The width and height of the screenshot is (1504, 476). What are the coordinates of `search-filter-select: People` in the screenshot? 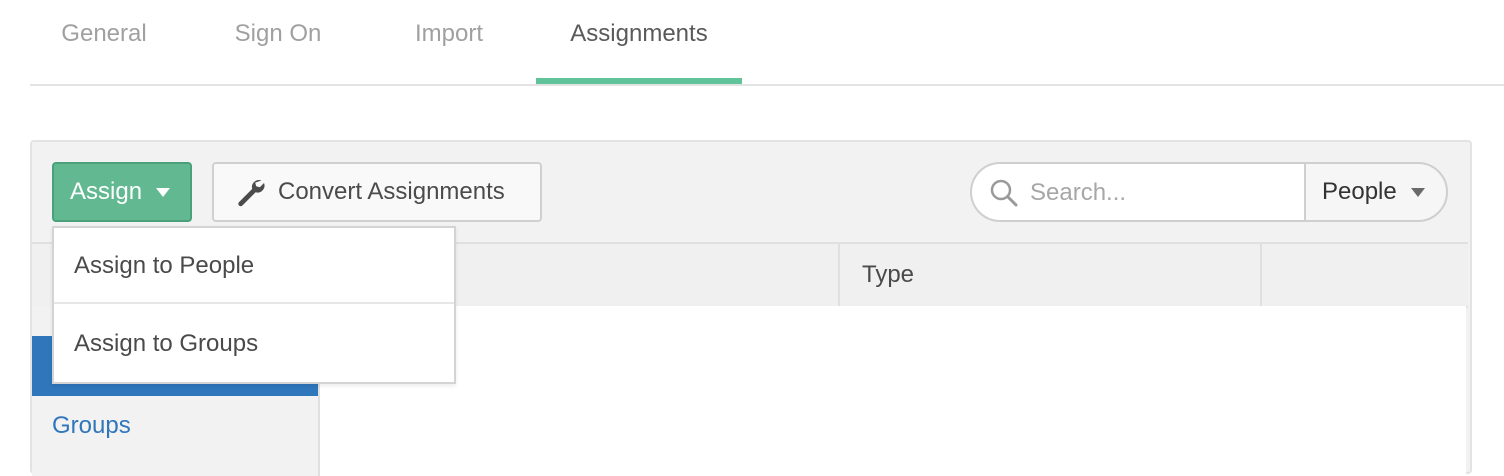 It's located at (1376, 192).